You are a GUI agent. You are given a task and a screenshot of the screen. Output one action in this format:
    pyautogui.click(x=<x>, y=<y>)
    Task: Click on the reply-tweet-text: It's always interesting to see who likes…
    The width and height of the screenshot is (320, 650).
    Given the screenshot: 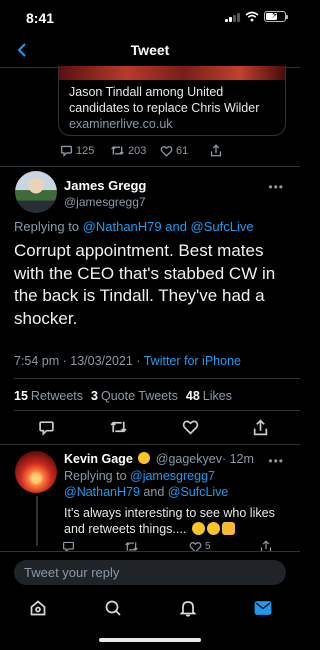 What is the action you would take?
    pyautogui.click(x=169, y=521)
    